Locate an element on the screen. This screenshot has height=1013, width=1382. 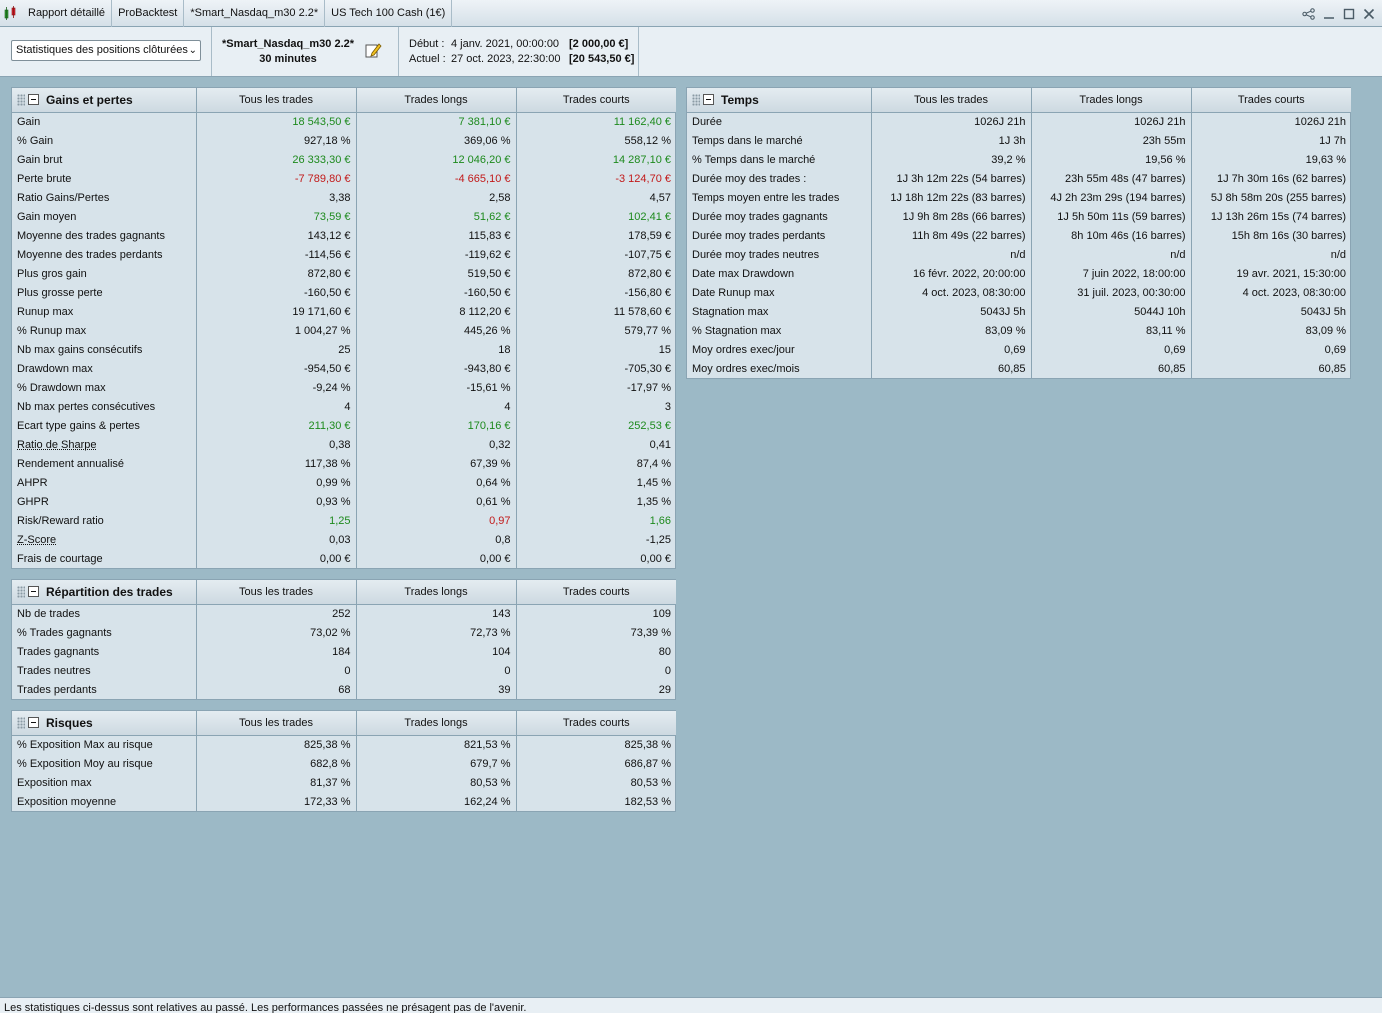
cell-value: 14 287,10 € is located at coordinates (641, 159).